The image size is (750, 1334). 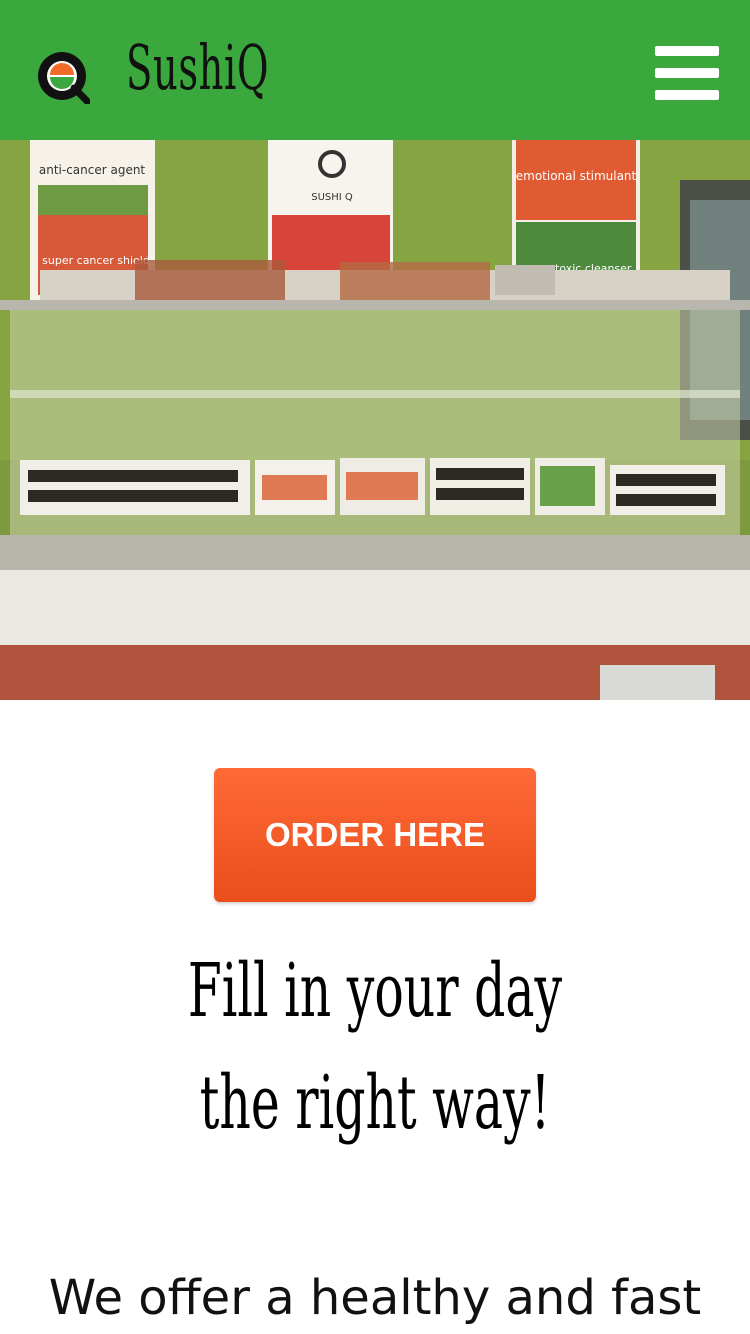 I want to click on brand-name: SushiQ, so click(x=197, y=68).